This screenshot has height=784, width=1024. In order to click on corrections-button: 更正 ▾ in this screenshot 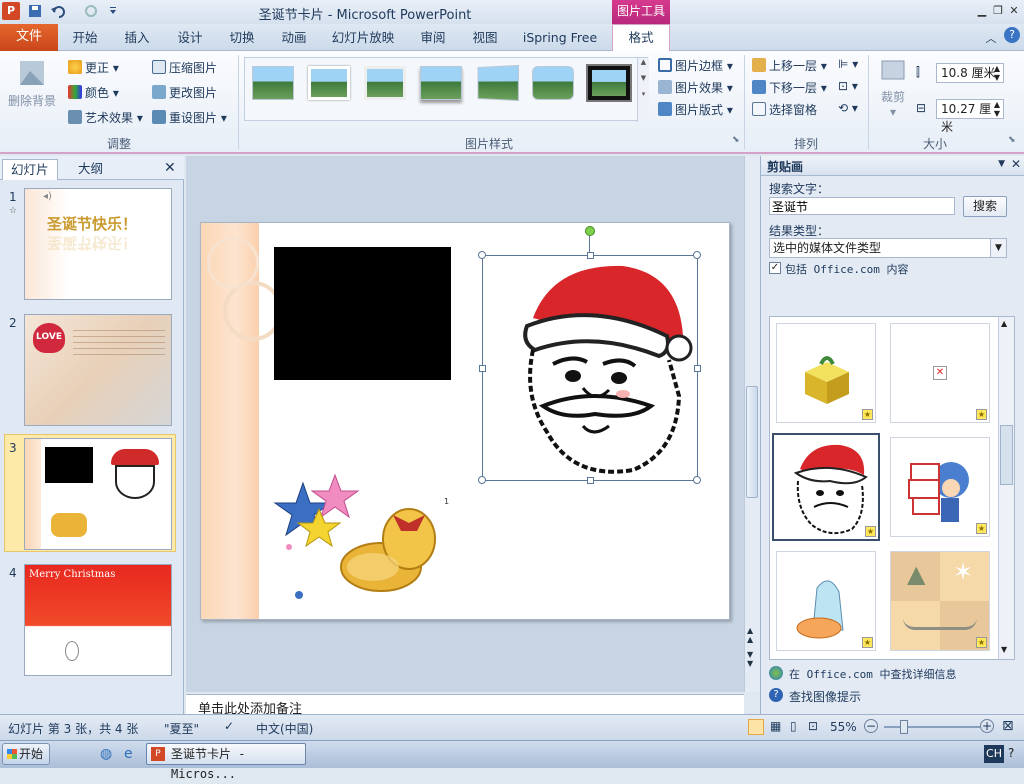, I will do `click(93, 67)`.